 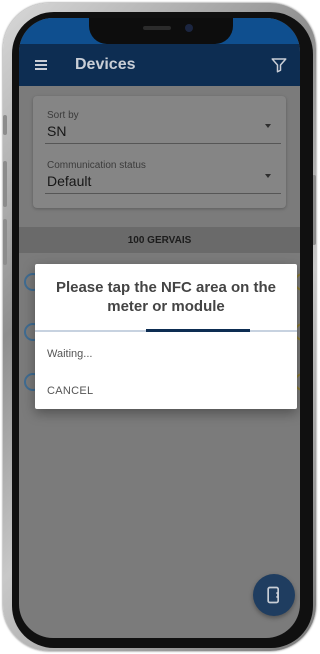 What do you see at coordinates (96, 165) in the screenshot?
I see `communication-status-label: Communication status` at bounding box center [96, 165].